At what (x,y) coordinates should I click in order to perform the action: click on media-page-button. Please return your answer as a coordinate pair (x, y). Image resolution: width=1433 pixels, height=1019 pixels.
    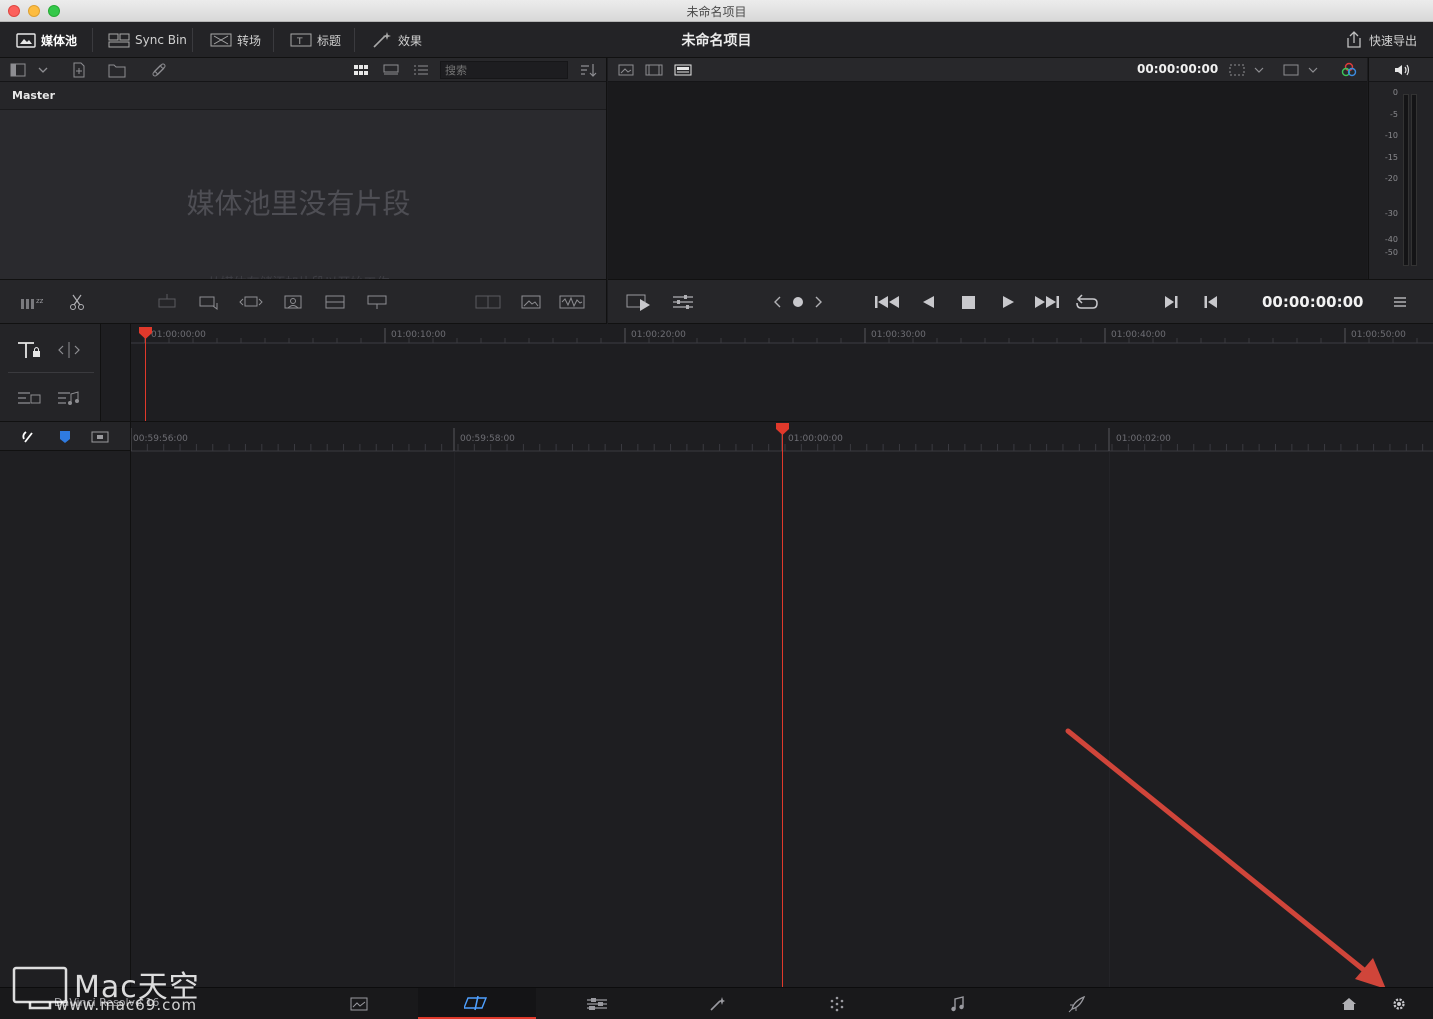
    Looking at the image, I should click on (359, 1003).